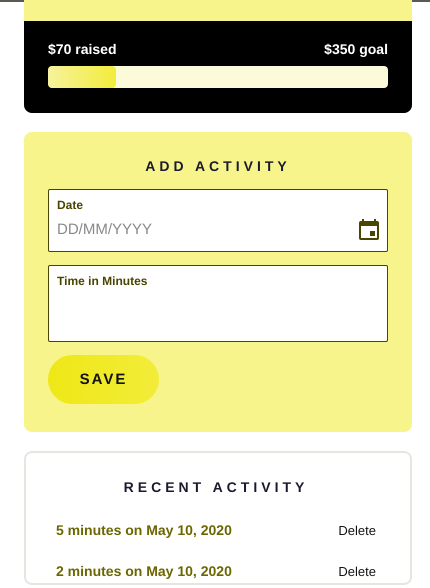 The height and width of the screenshot is (588, 430). Describe the element at coordinates (218, 166) in the screenshot. I see `section-title: ADD ACTIVITY` at that location.